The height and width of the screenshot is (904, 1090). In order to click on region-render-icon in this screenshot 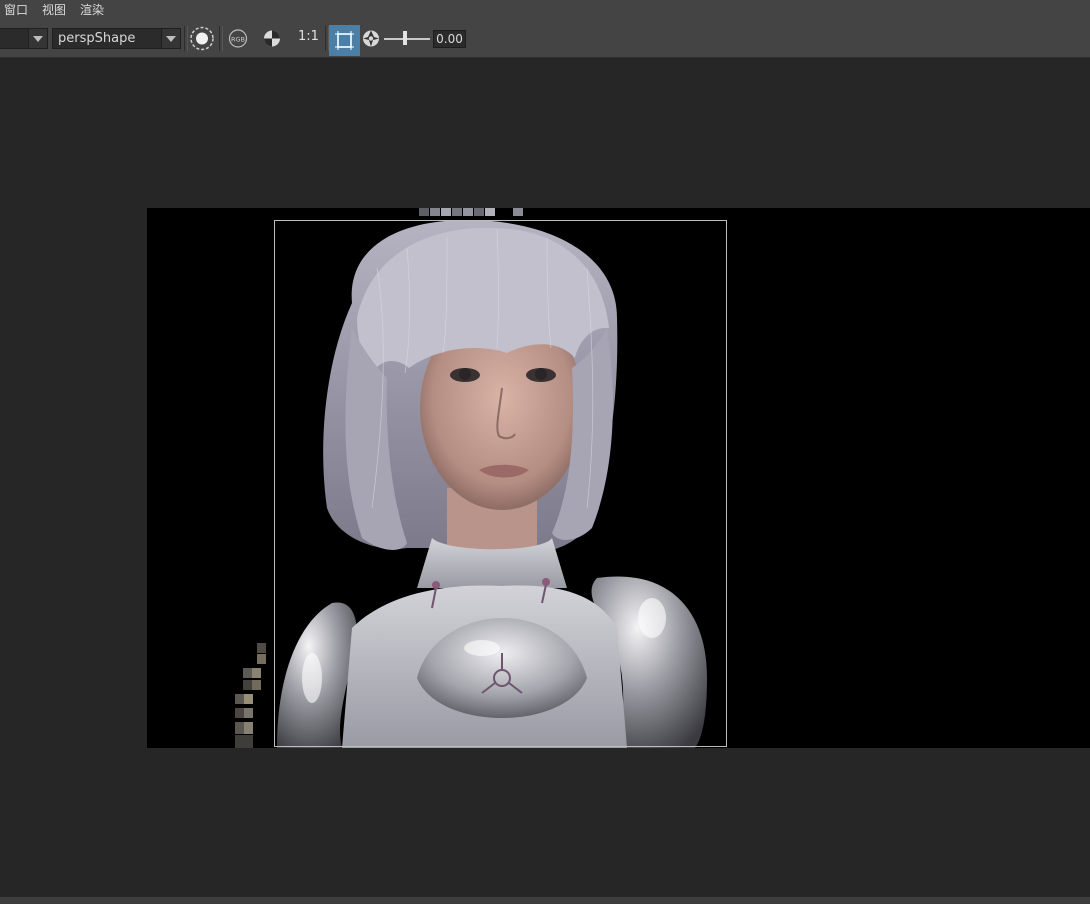, I will do `click(344, 40)`.